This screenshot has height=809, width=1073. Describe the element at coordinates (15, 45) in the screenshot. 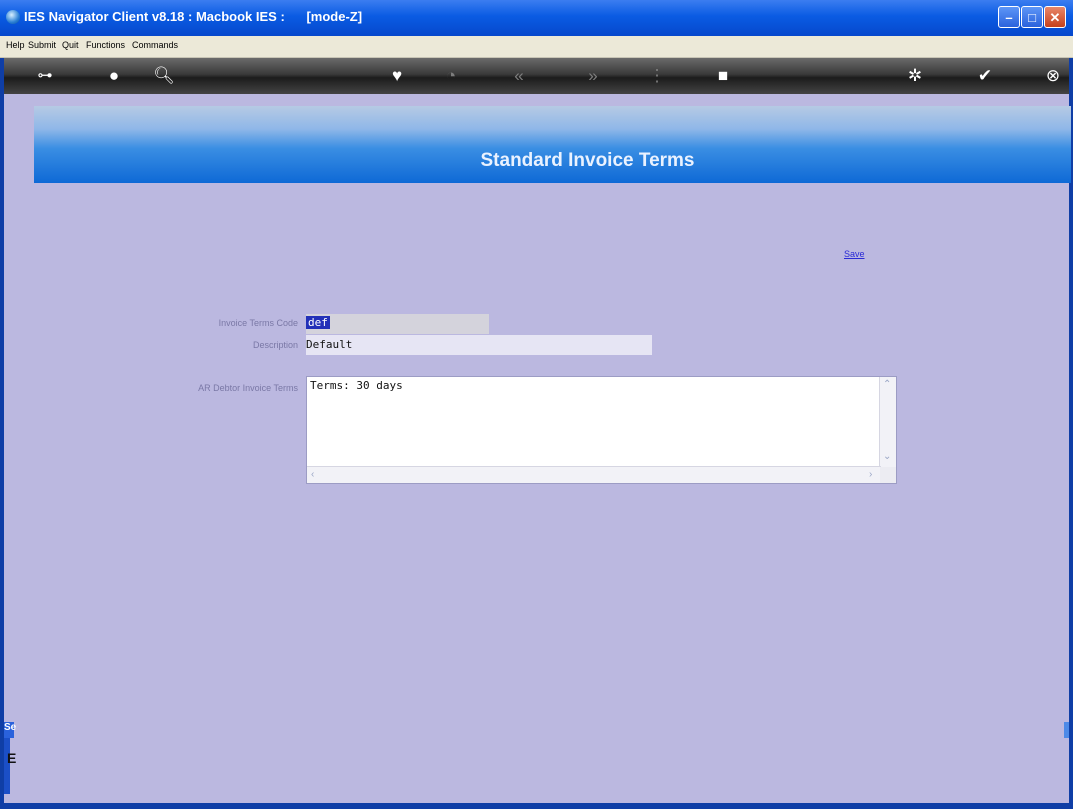

I see `menu-help: Help` at that location.